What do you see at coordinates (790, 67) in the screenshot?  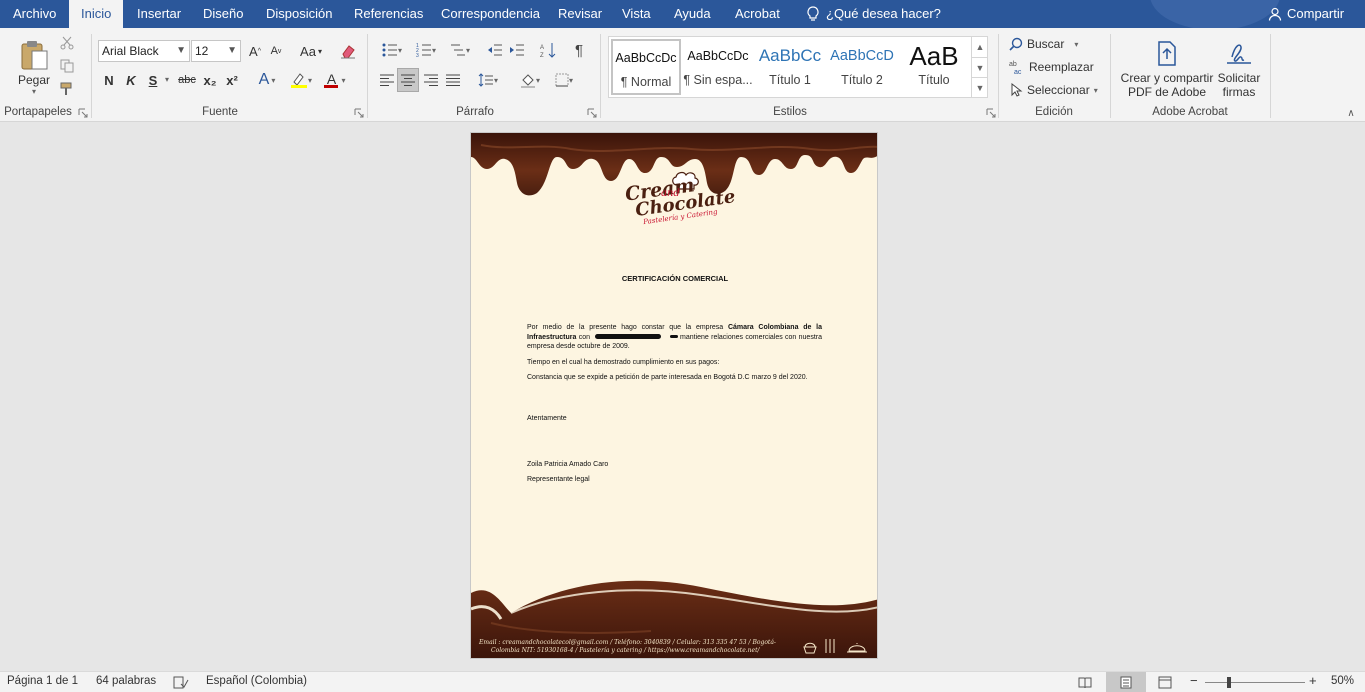 I see `style-heading-1: AaBbCc Título 1` at bounding box center [790, 67].